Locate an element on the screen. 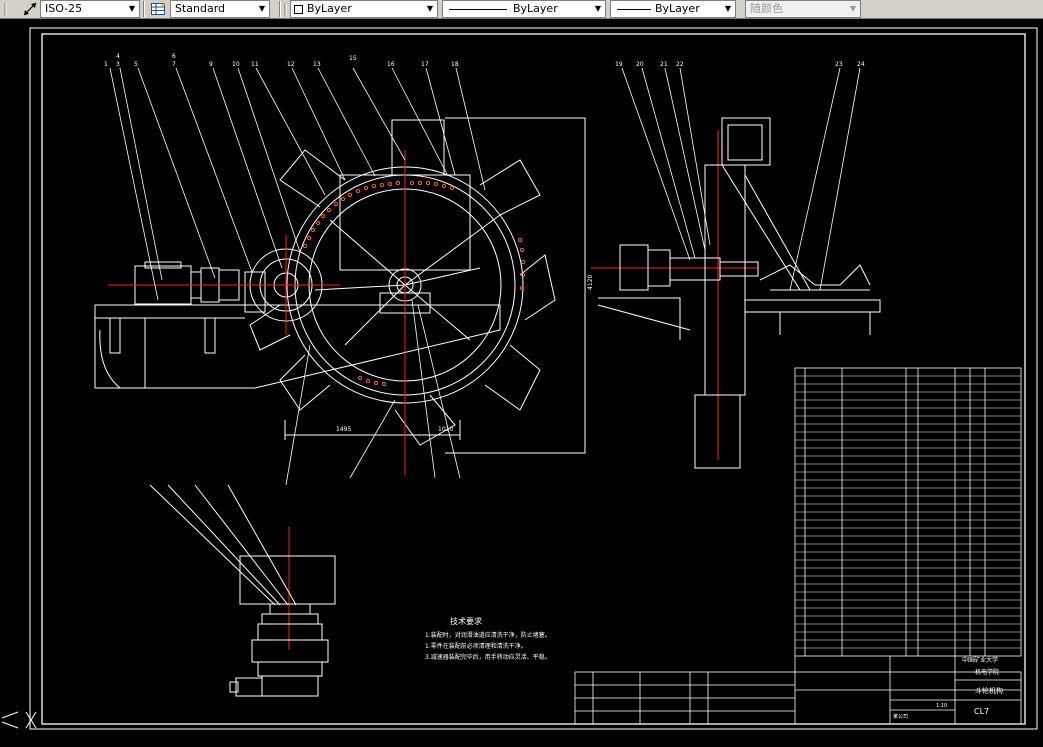 The width and height of the screenshot is (1043, 747). svg-text: 1.装配时，对润滑油道应清洗干净，防止堵塞。 is located at coordinates (488, 635).